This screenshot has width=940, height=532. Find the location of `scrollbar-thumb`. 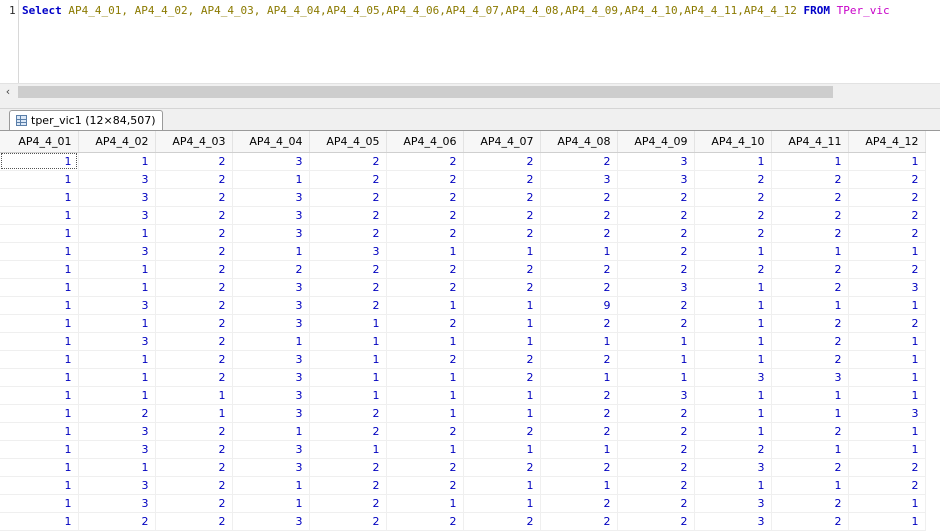

scrollbar-thumb is located at coordinates (425, 92).